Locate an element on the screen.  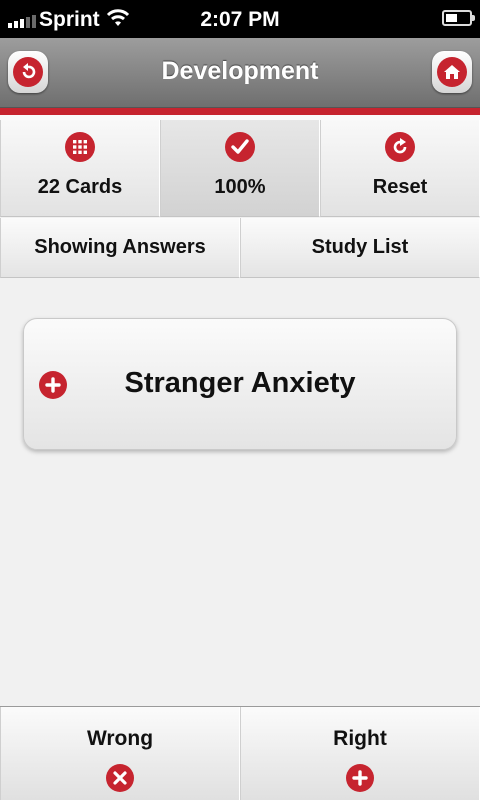
answer-bar: Wrong Right is located at coordinates (240, 753).